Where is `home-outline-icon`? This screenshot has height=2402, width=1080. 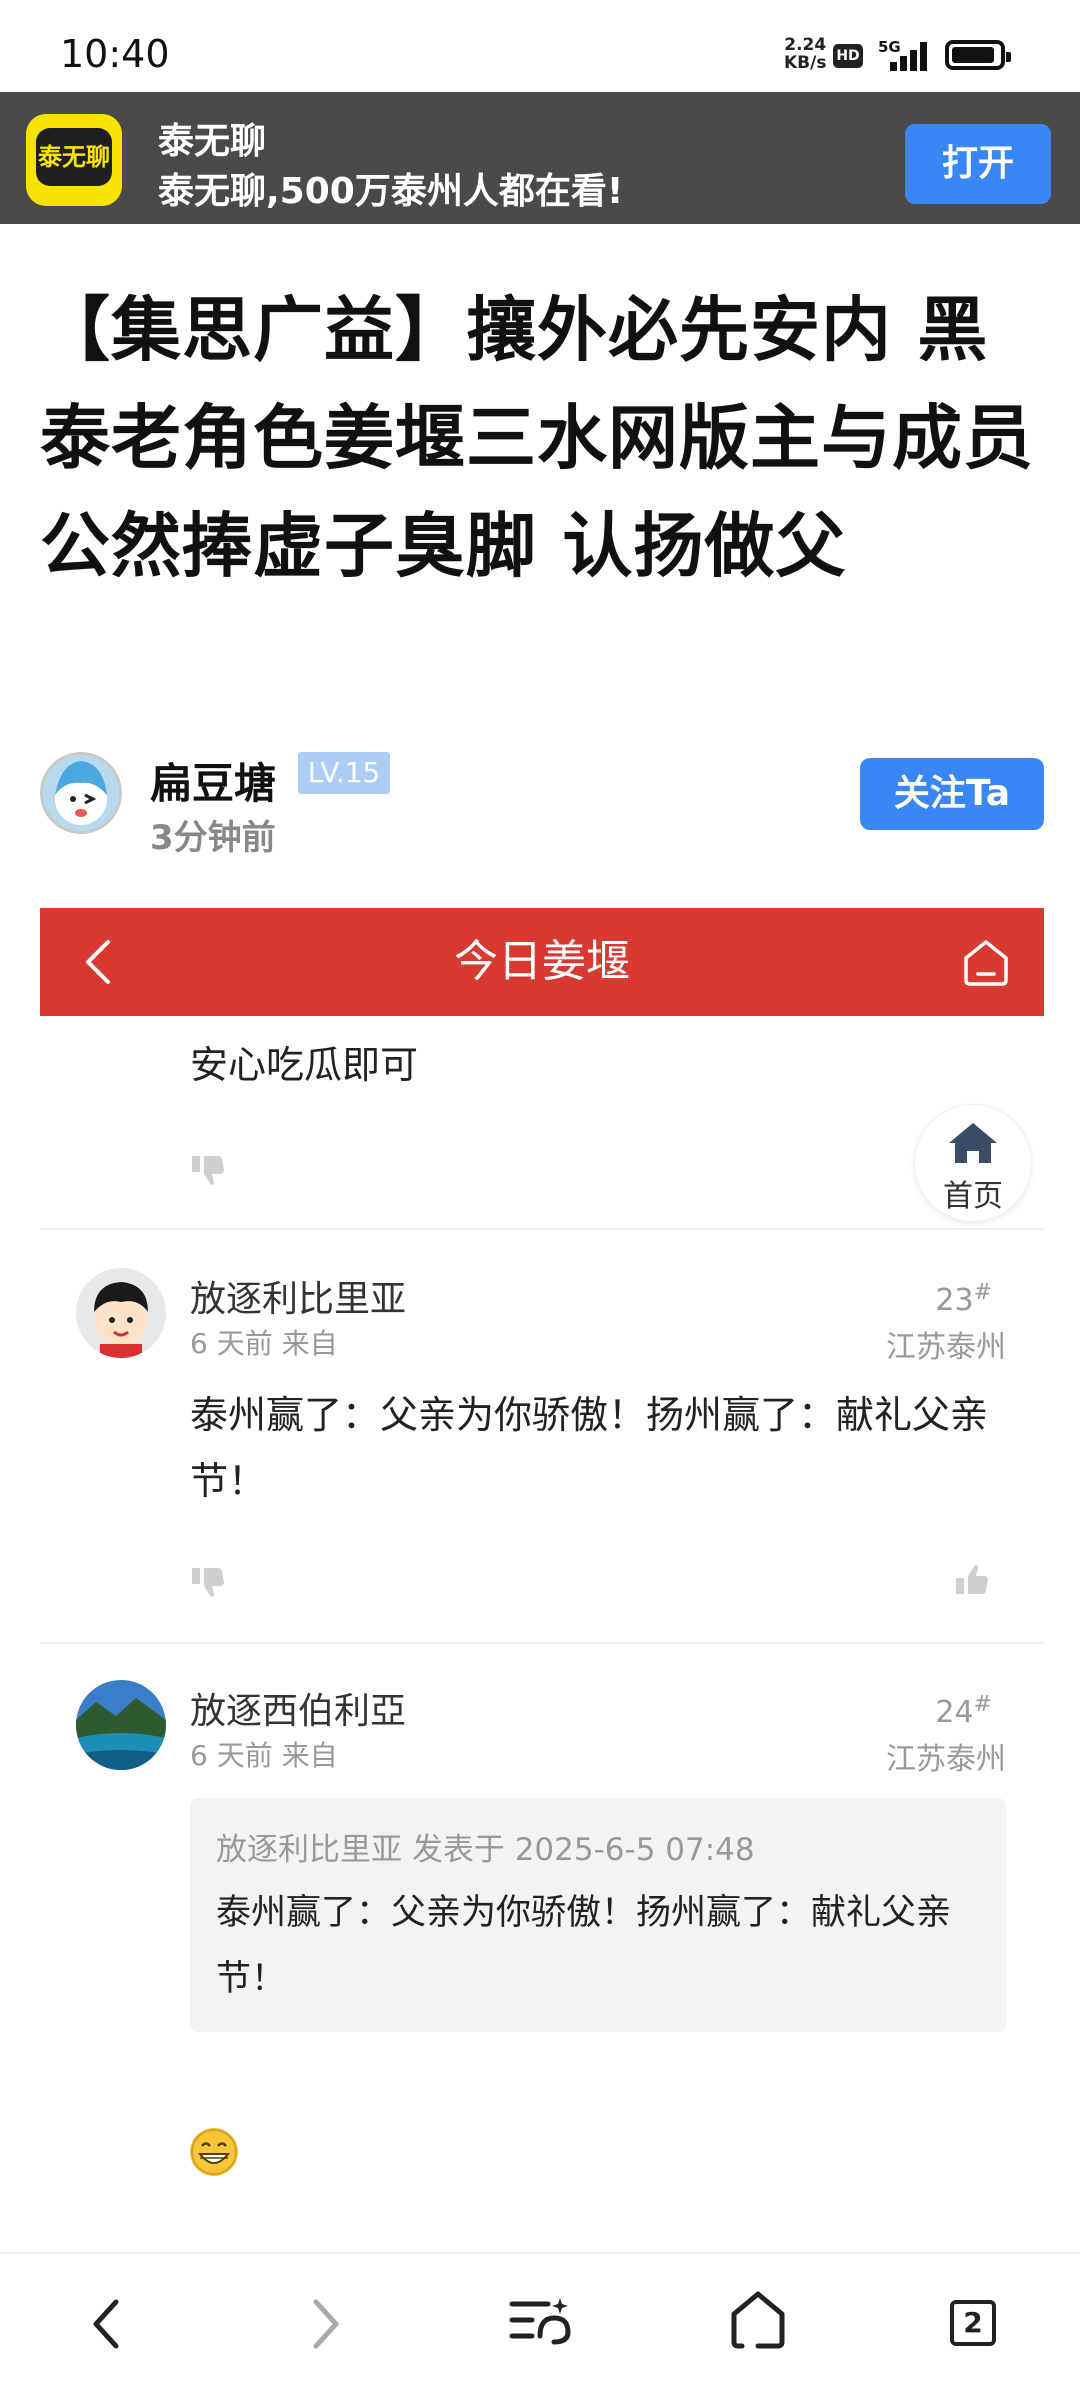 home-outline-icon is located at coordinates (986, 964).